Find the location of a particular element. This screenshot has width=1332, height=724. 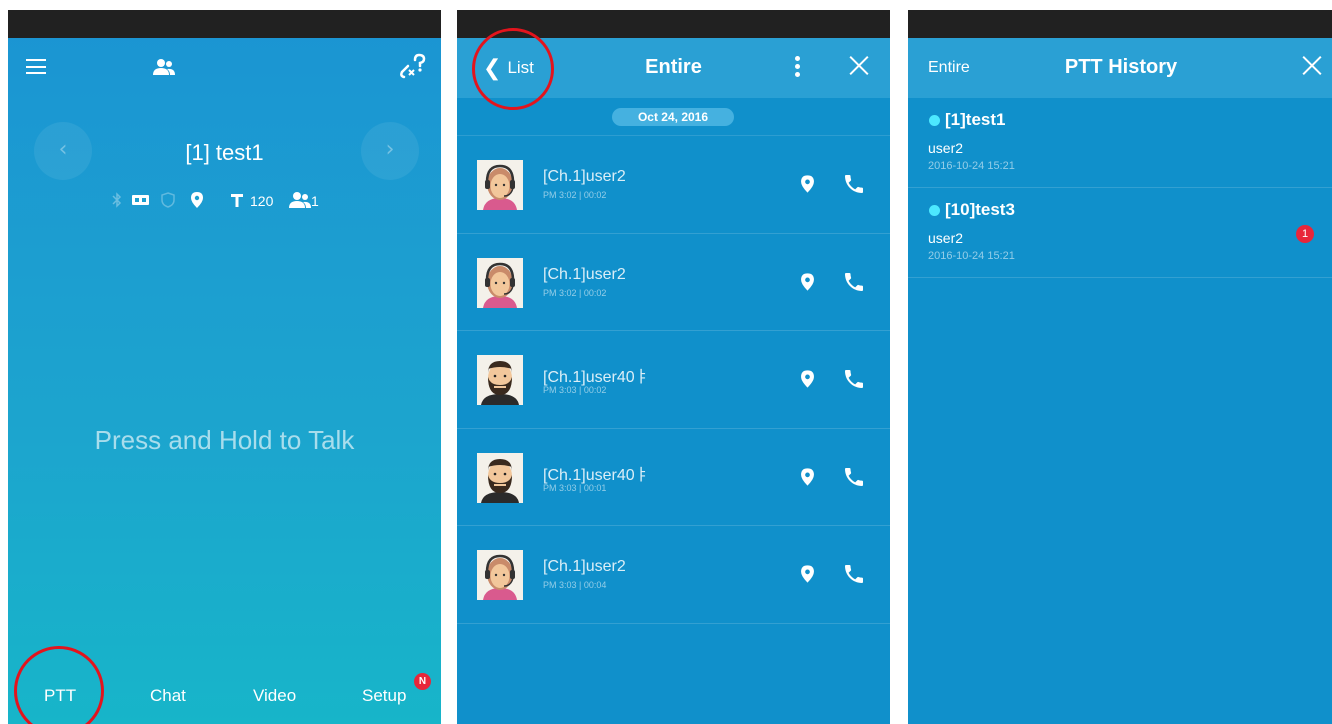

unread-count-badge: 1 is located at coordinates (1305, 234).